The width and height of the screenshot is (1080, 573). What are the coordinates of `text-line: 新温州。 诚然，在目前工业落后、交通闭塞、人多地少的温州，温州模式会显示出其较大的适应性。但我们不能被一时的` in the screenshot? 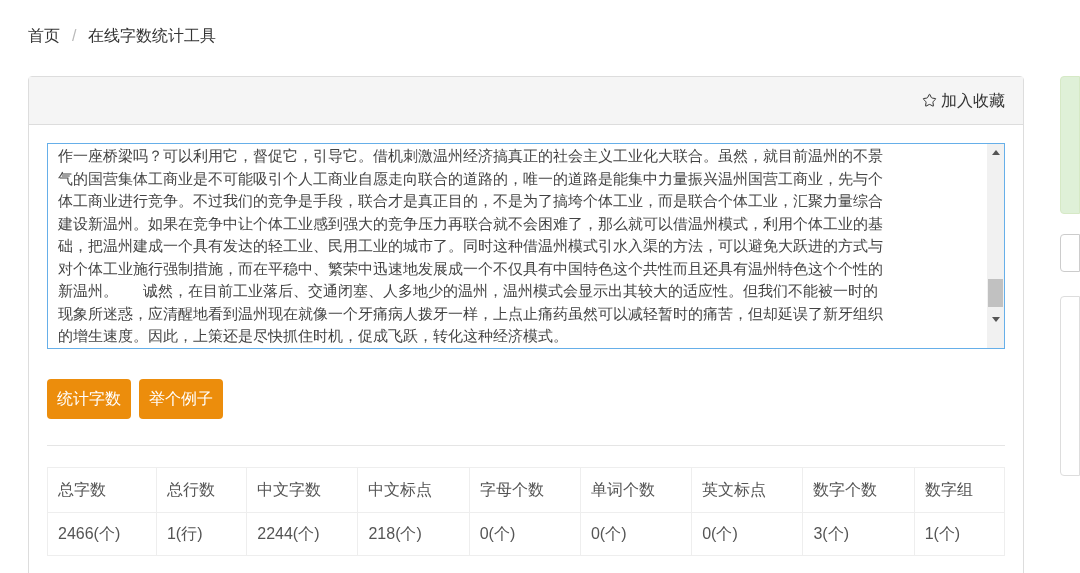 It's located at (468, 291).